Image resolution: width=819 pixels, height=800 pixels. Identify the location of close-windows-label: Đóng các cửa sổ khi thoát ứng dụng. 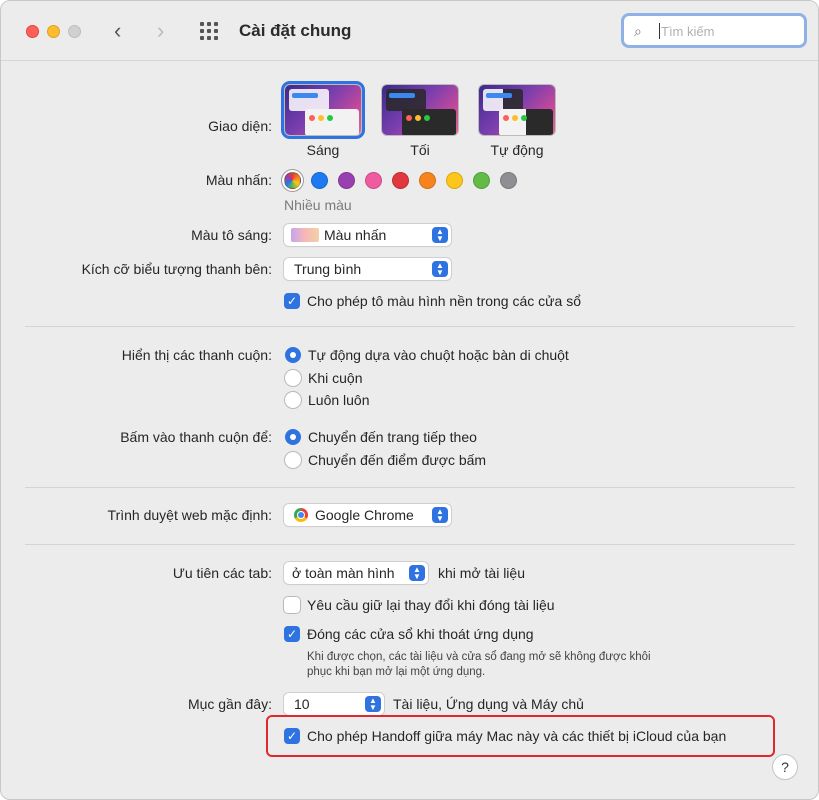
(420, 634).